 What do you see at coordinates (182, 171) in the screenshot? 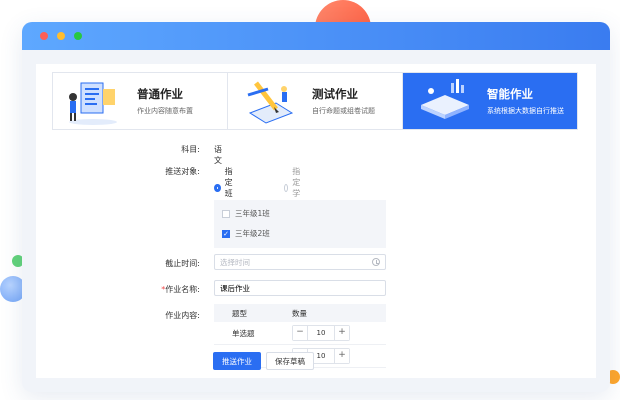
I see `push-target-label: 推送对象:` at bounding box center [182, 171].